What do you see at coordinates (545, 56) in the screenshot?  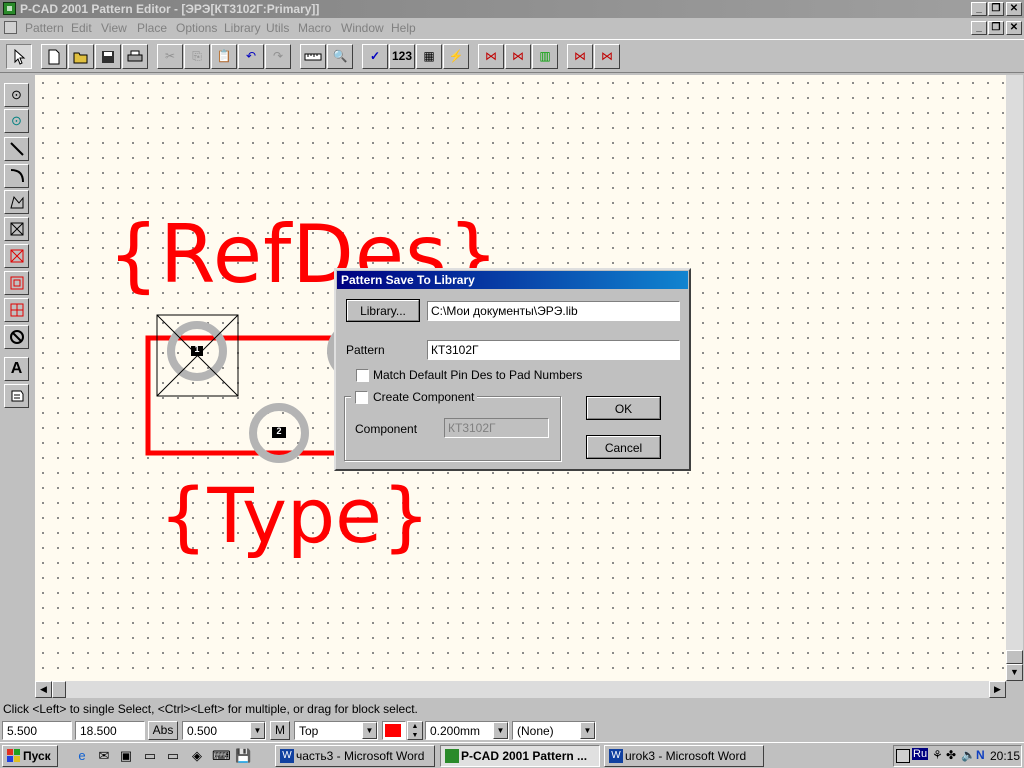 I see `pattern-tool-3-icon: ▥` at bounding box center [545, 56].